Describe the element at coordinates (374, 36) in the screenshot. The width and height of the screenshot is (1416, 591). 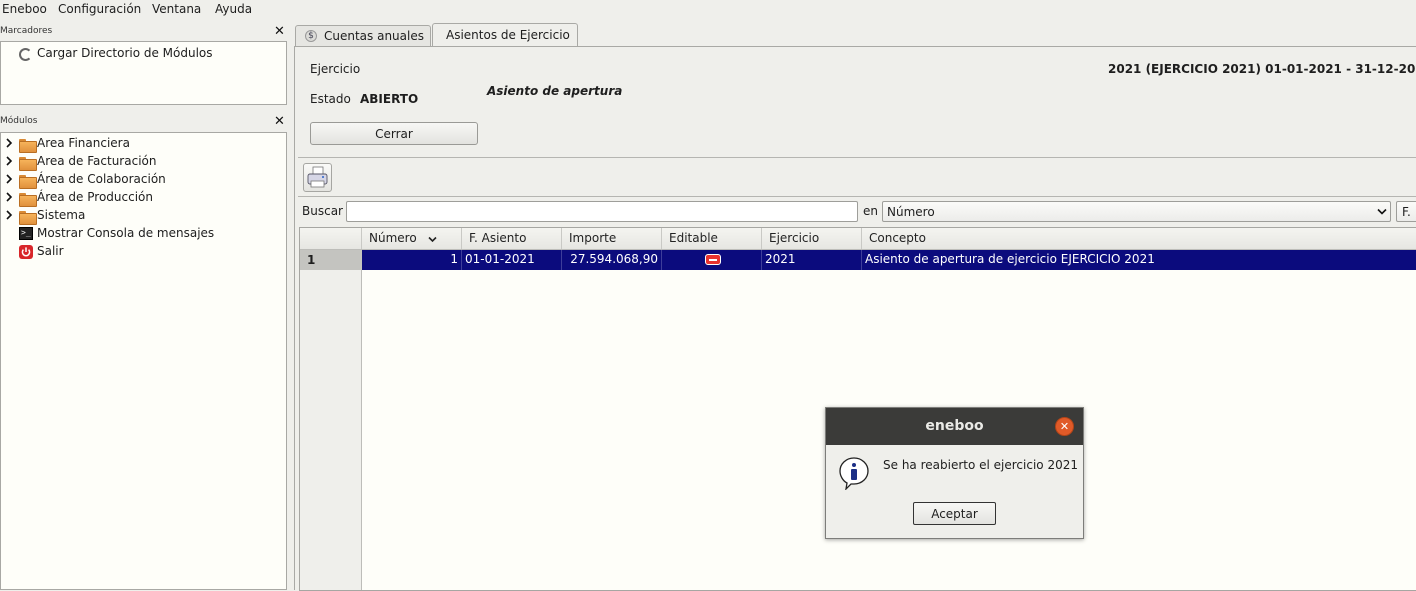
I see `tab-label: Cuentas anuales` at that location.